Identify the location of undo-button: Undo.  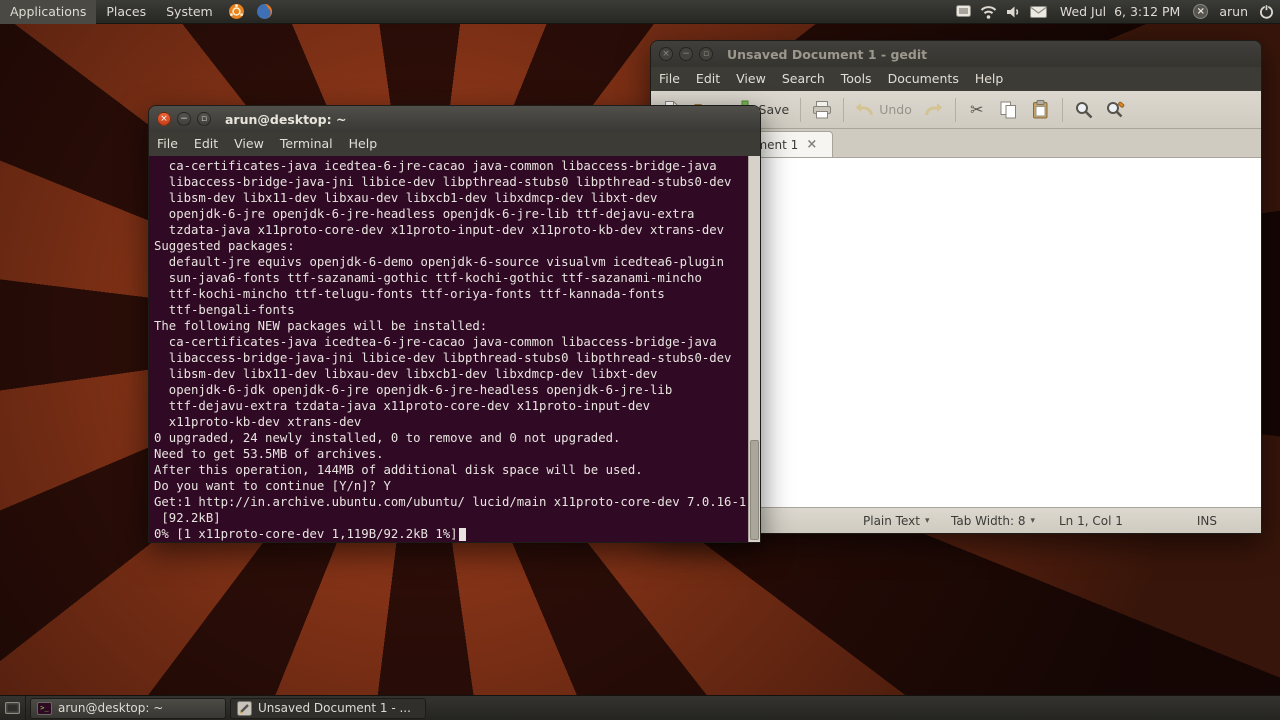
(883, 110).